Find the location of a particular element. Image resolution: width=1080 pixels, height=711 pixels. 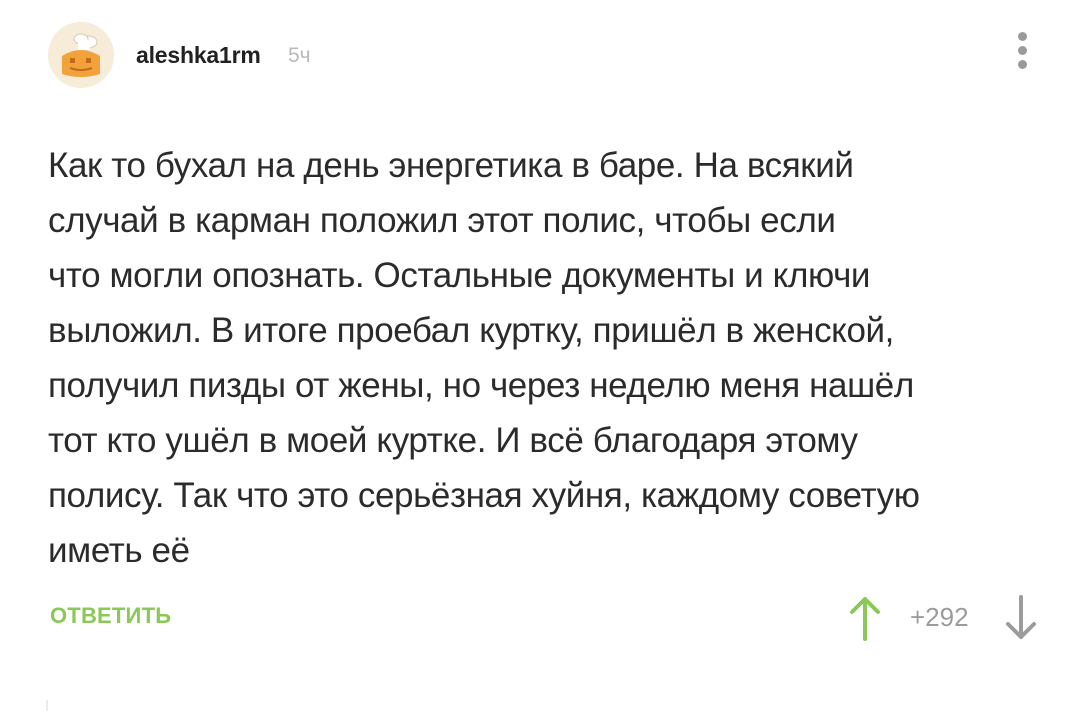

reply-button: ОТВЕТИТЬ is located at coordinates (110, 616).